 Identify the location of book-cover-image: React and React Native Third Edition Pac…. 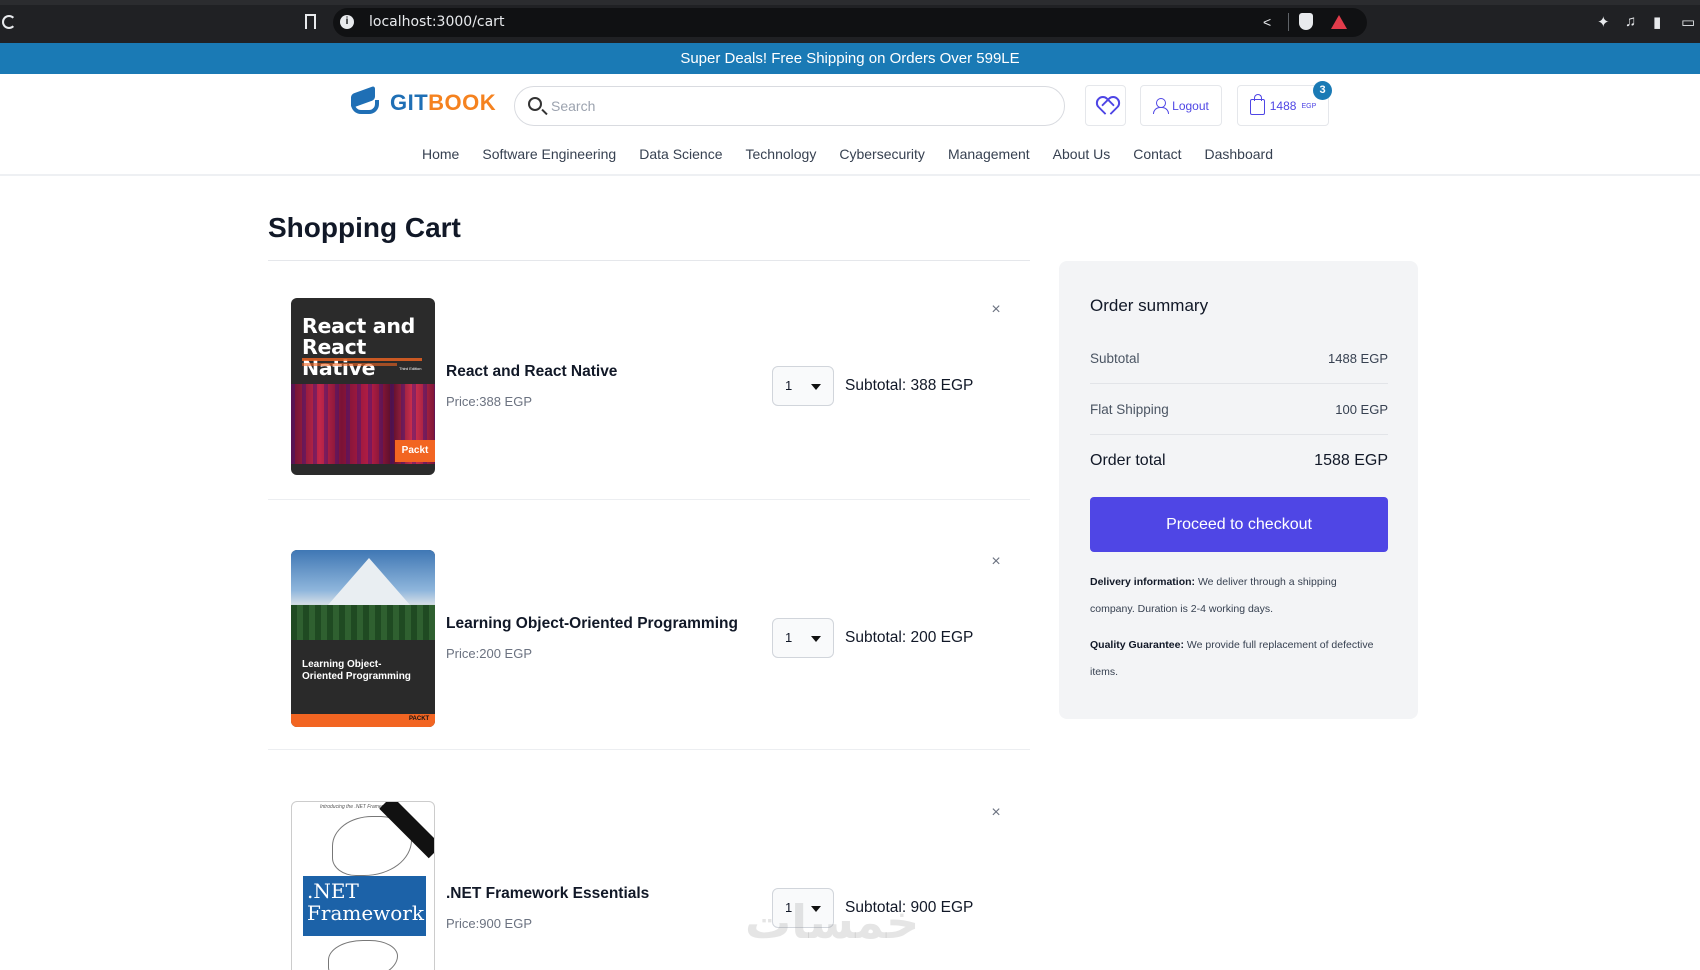
(363, 386).